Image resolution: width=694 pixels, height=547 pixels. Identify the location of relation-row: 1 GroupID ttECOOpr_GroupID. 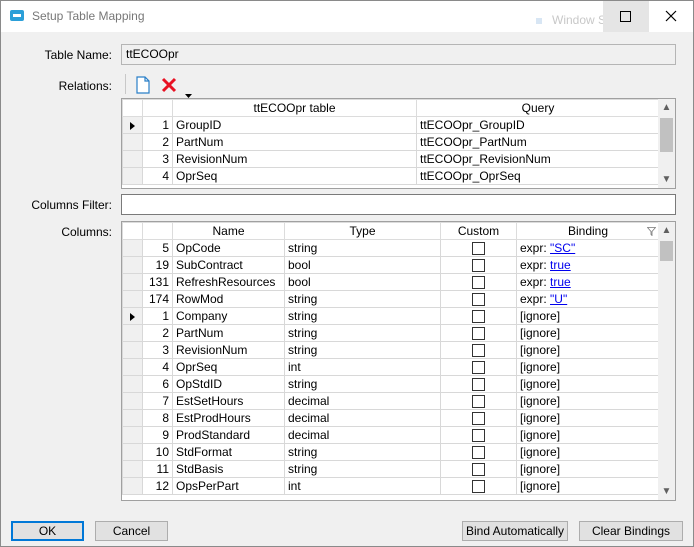
(391, 125).